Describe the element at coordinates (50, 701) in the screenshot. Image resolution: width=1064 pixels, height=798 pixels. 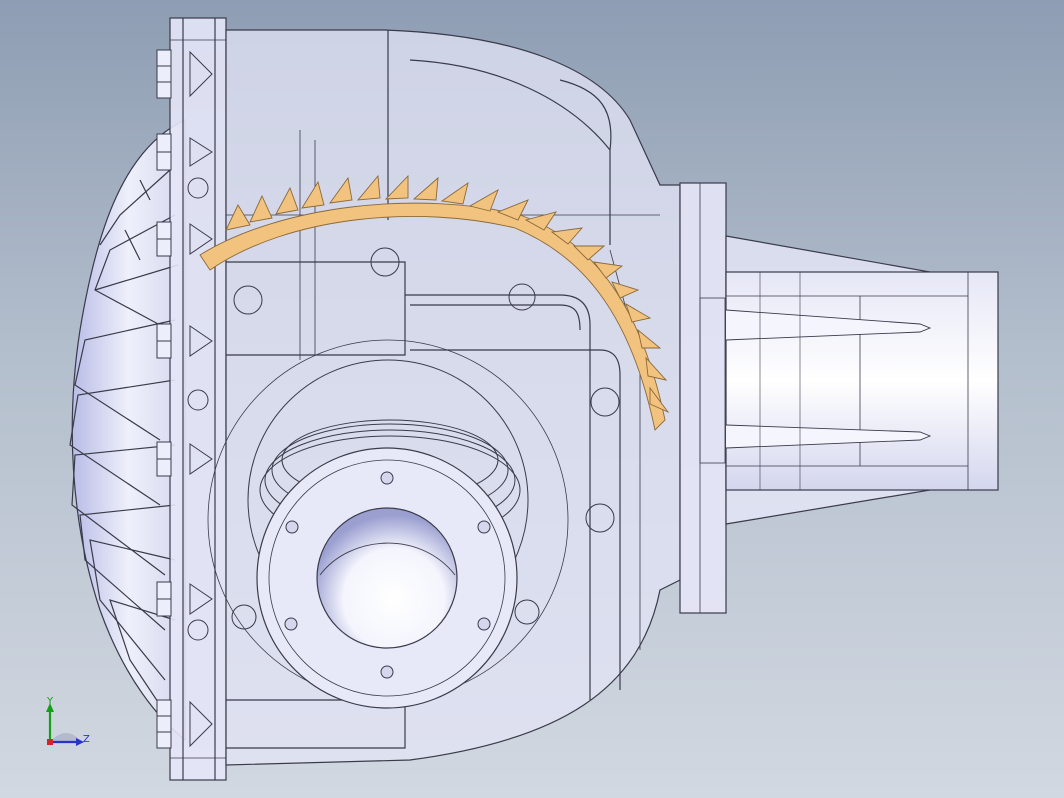
I see `y-axis-label: Y` at that location.